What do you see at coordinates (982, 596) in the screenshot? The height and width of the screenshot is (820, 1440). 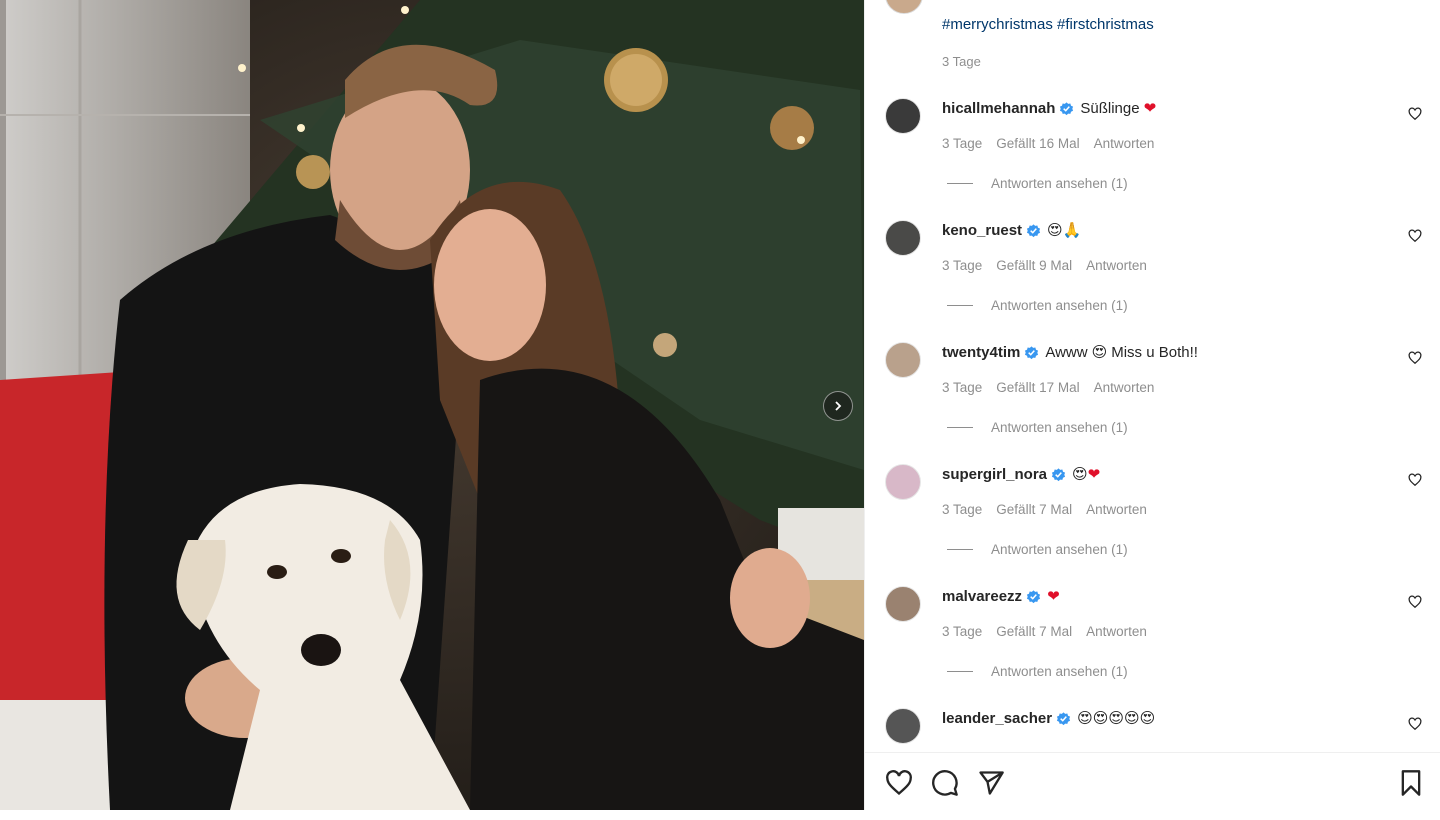 I see `comment-username: malvareezz` at bounding box center [982, 596].